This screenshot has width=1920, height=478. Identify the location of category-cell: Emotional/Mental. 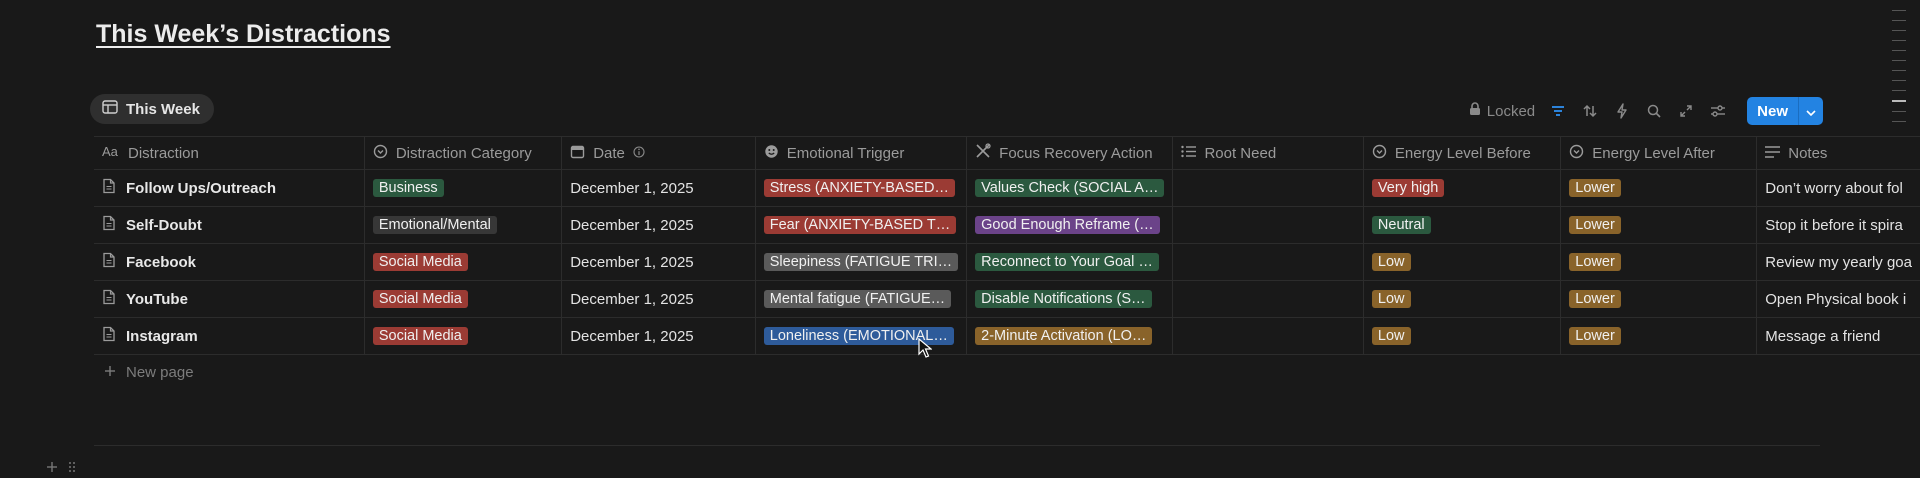
(462, 225).